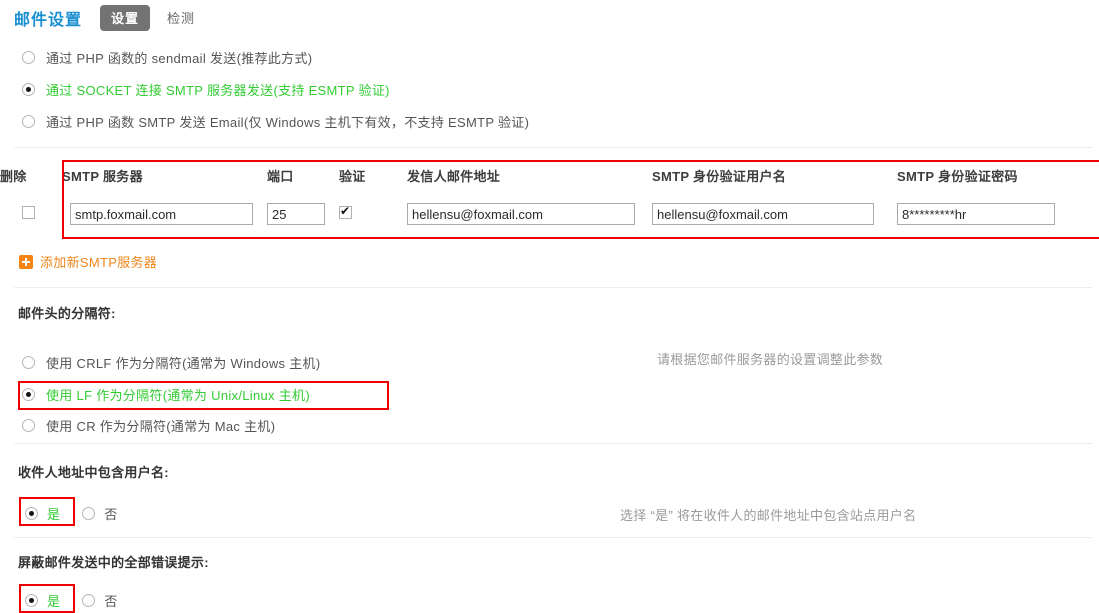  I want to click on send-mode-option-sendmail: 通过 PHP 函数的 sendmail 发送(推荐此方式), so click(167, 57).